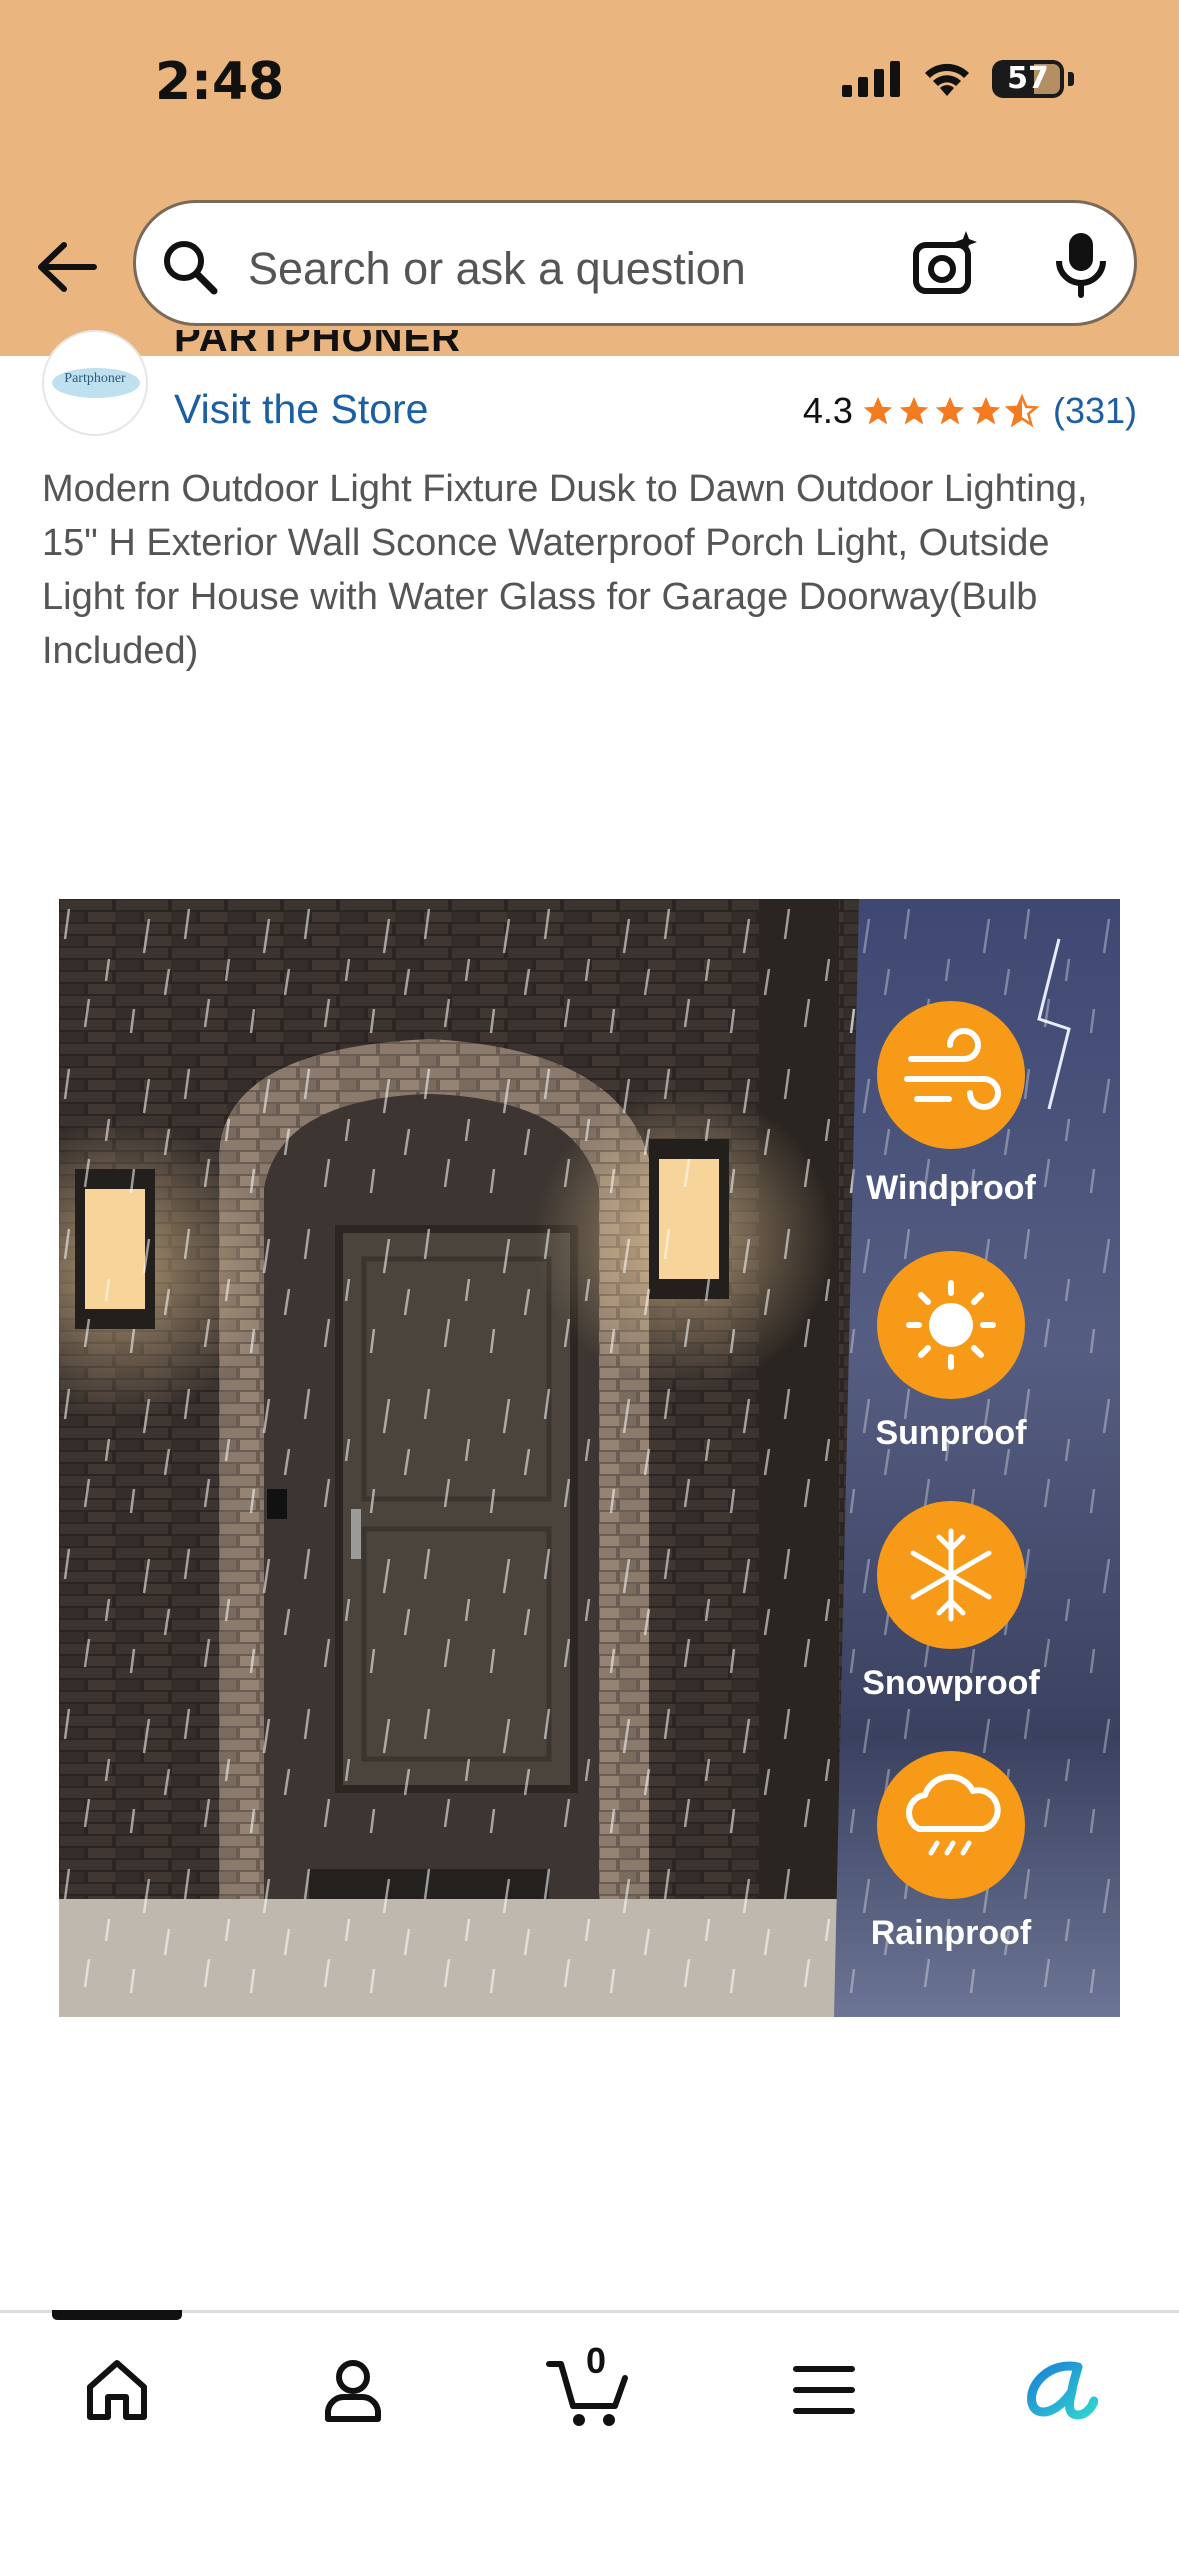  I want to click on menu-icon, so click(824, 2390).